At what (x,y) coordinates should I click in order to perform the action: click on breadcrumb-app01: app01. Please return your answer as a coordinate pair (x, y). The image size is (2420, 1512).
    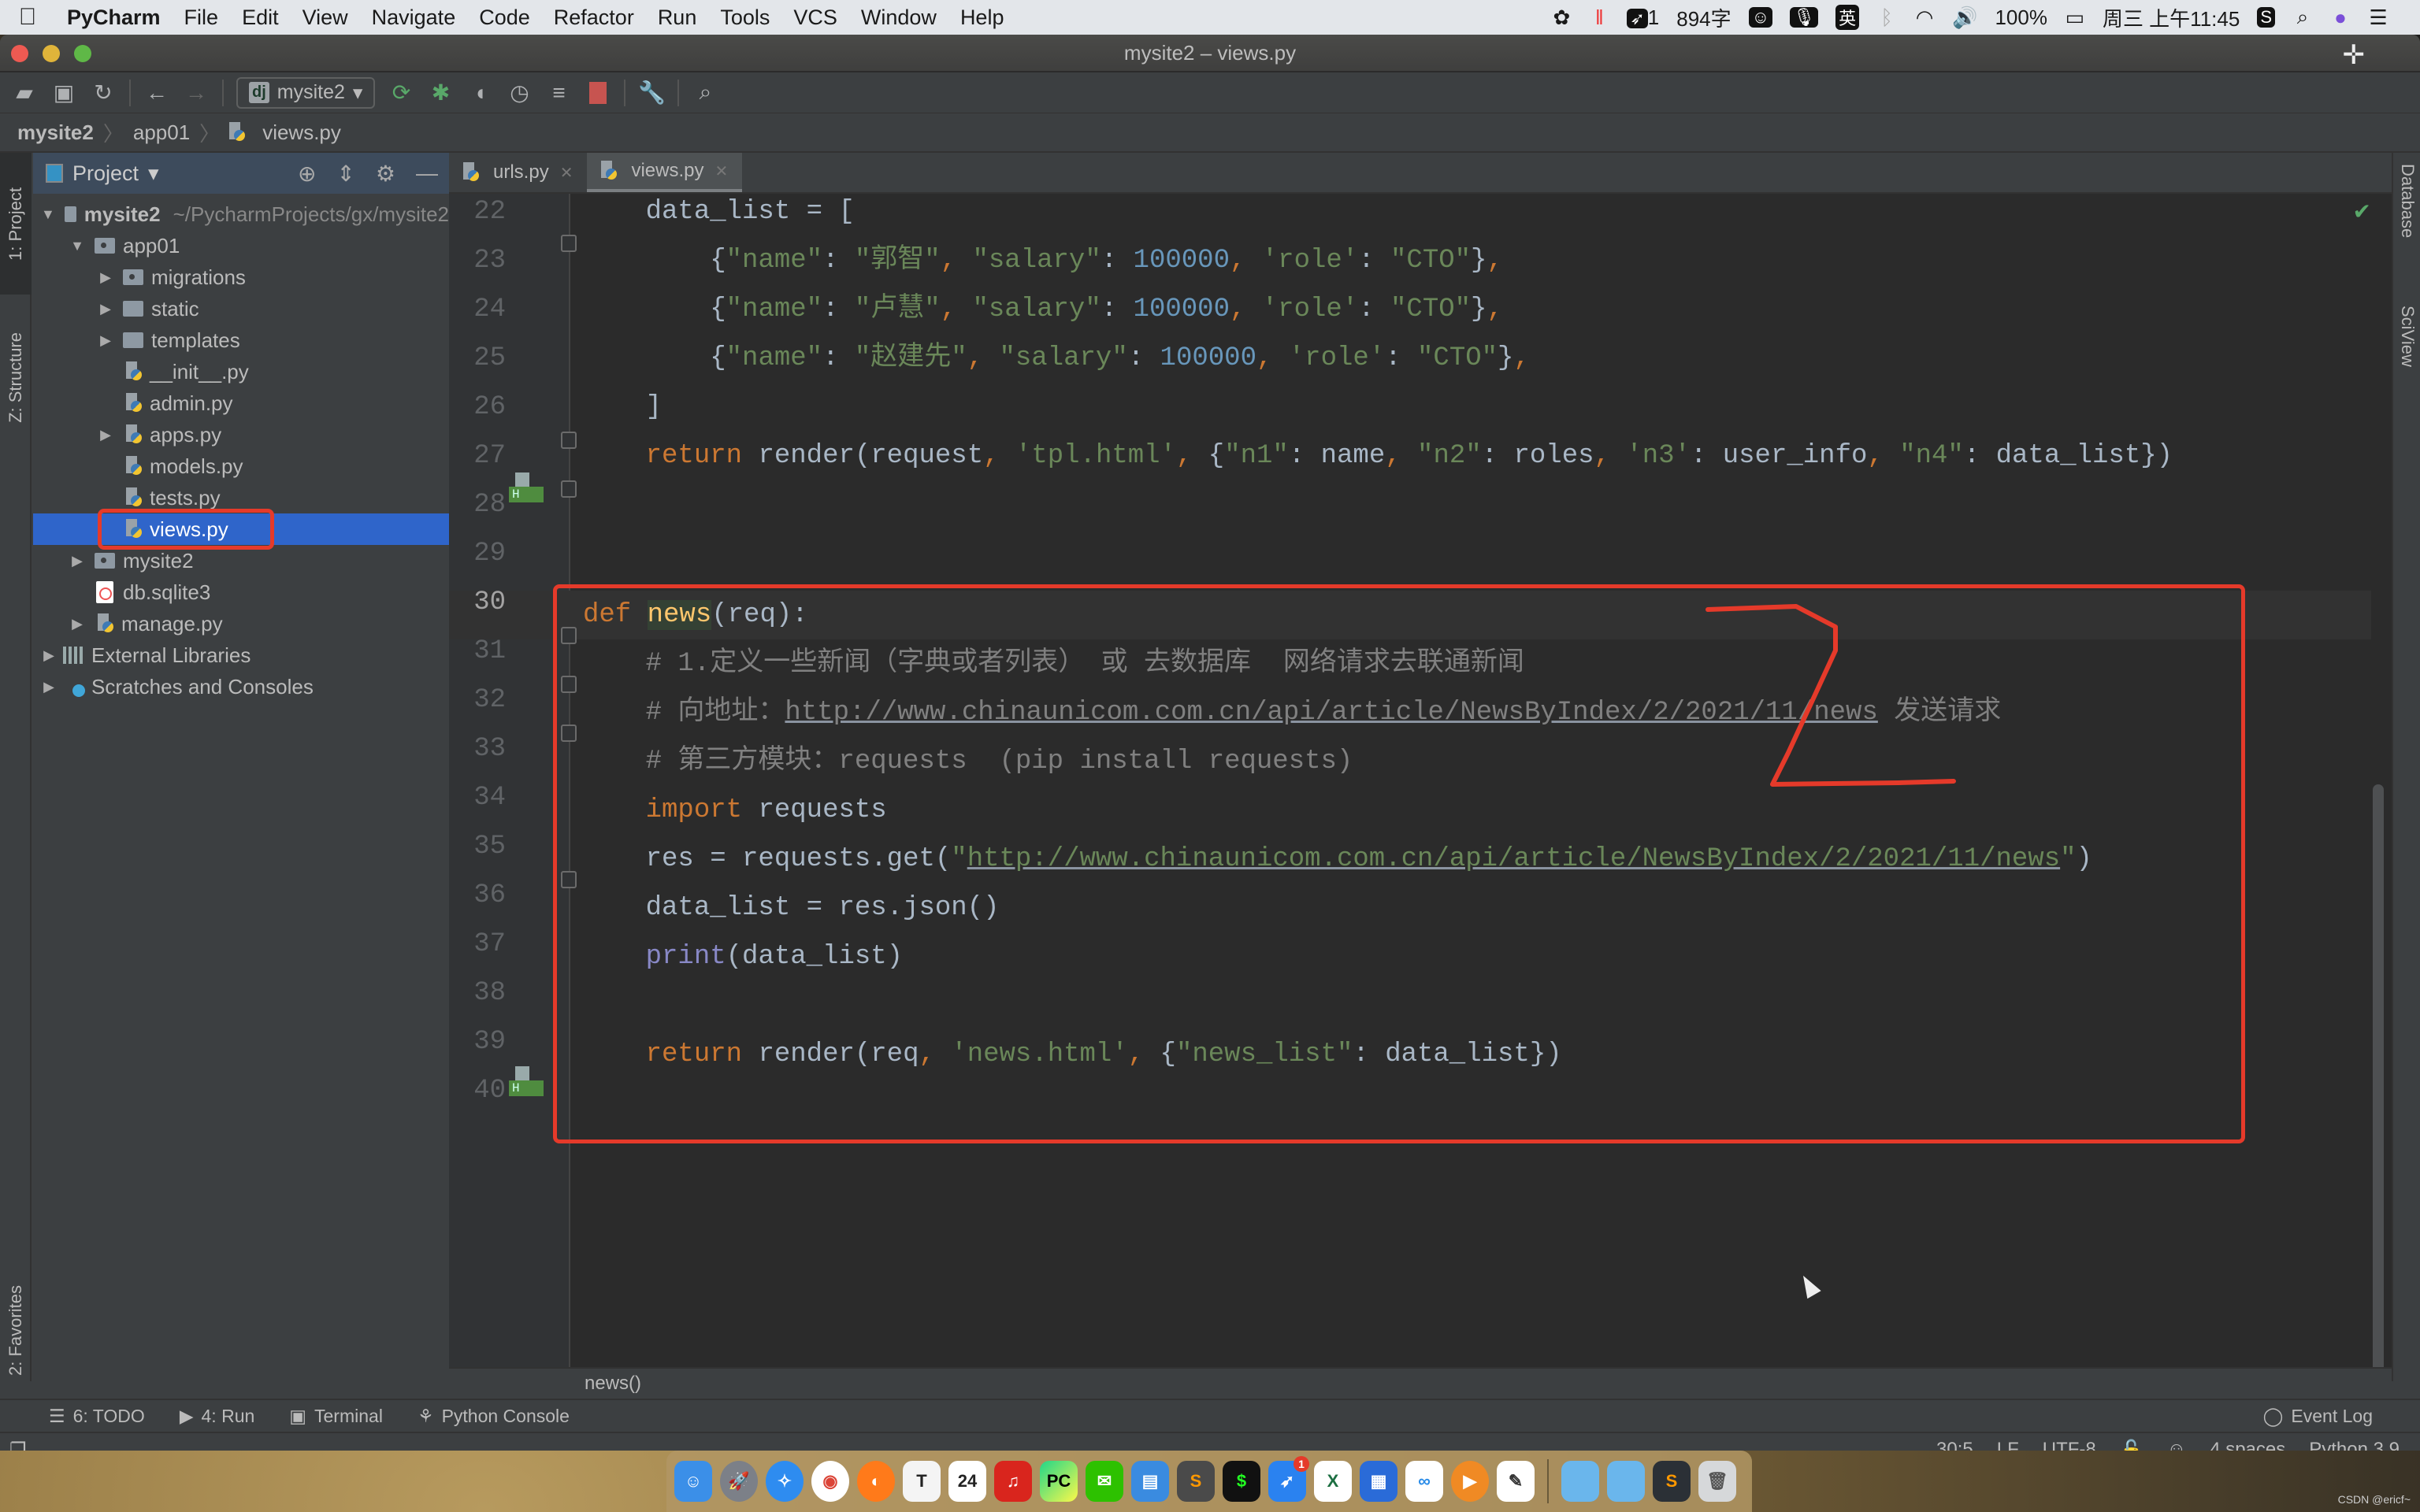
    Looking at the image, I should click on (161, 132).